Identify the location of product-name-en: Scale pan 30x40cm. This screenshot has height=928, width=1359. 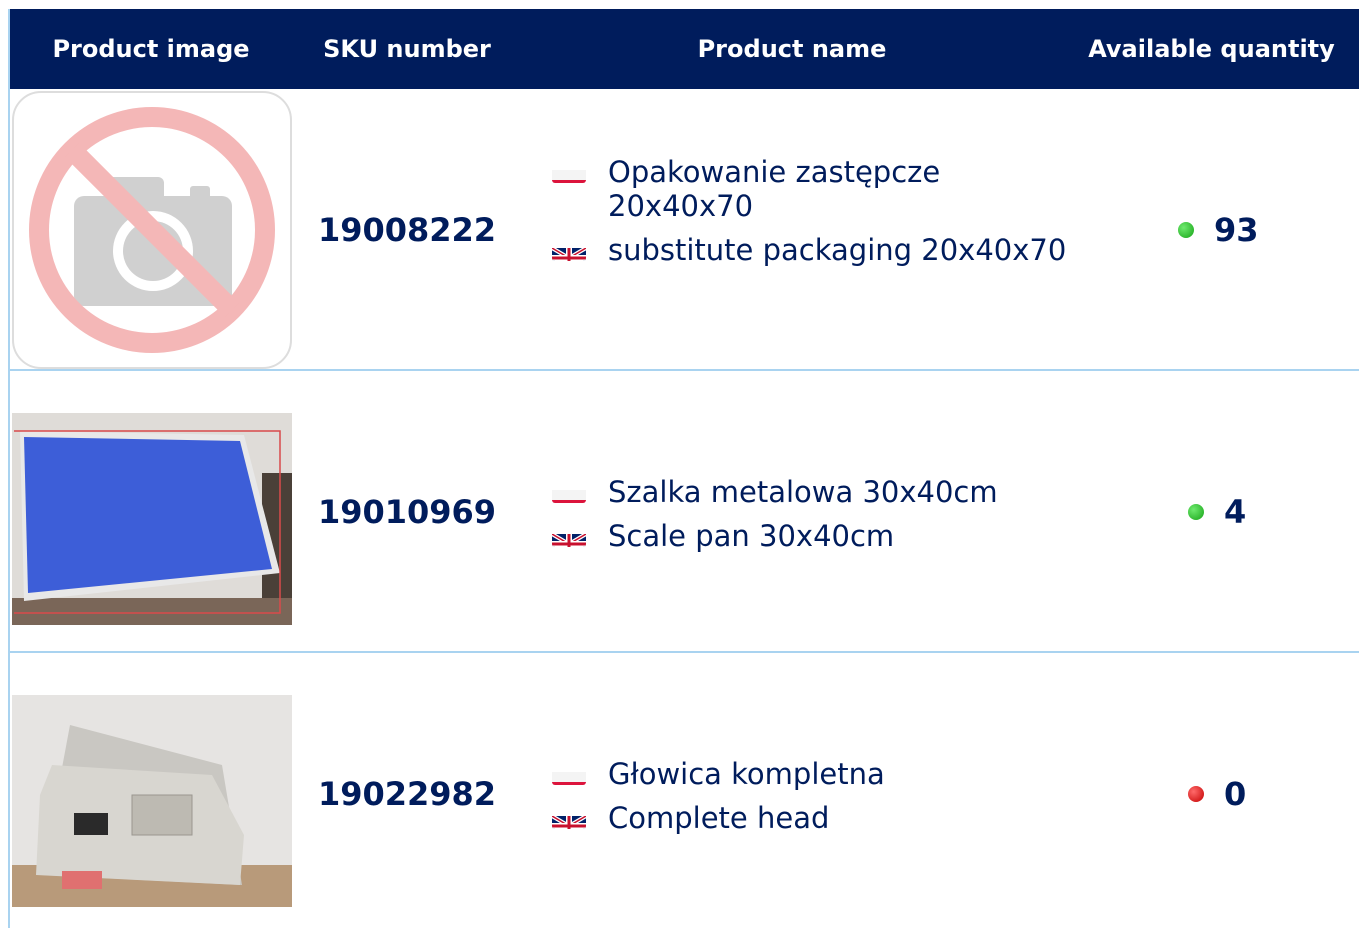
(751, 536).